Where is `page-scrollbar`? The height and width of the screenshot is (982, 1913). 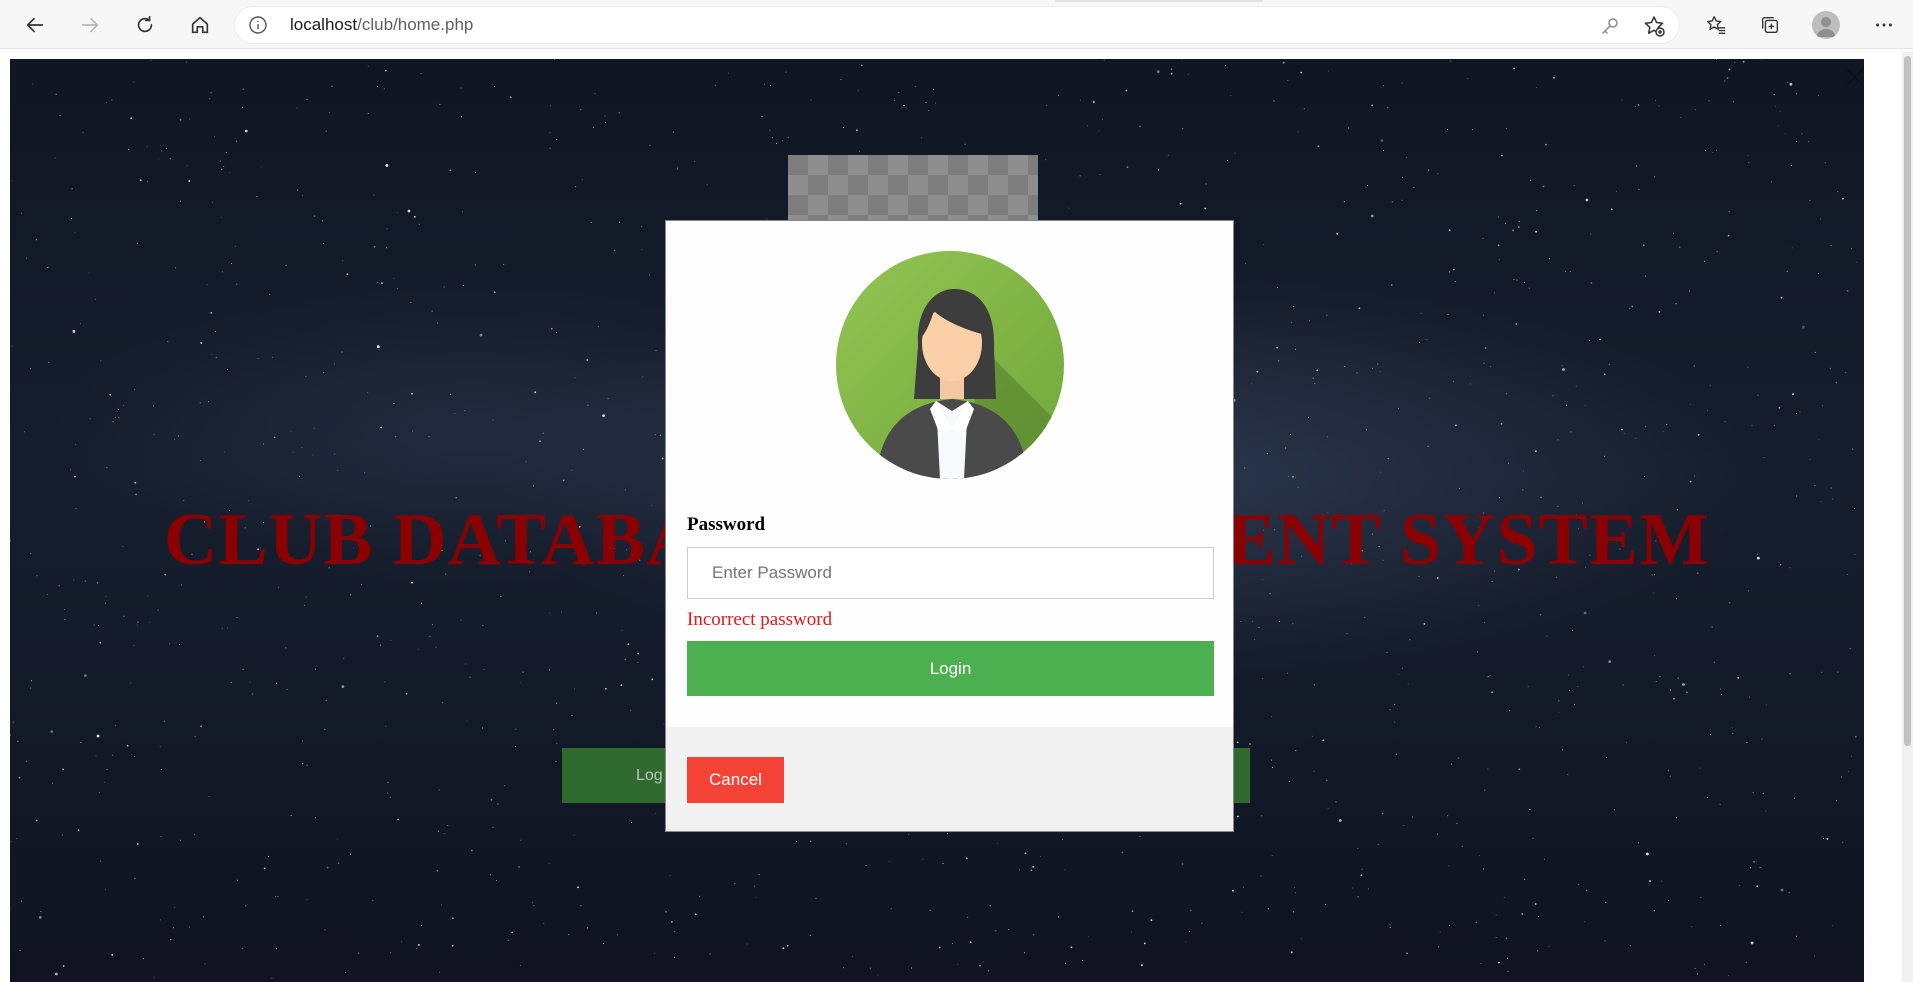
page-scrollbar is located at coordinates (1907, 517).